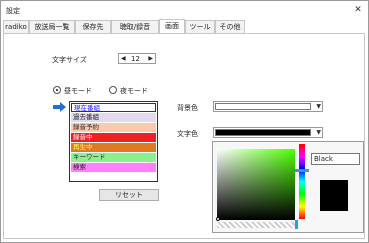  What do you see at coordinates (78, 91) in the screenshot?
I see `day-mode-label: 昼モード` at bounding box center [78, 91].